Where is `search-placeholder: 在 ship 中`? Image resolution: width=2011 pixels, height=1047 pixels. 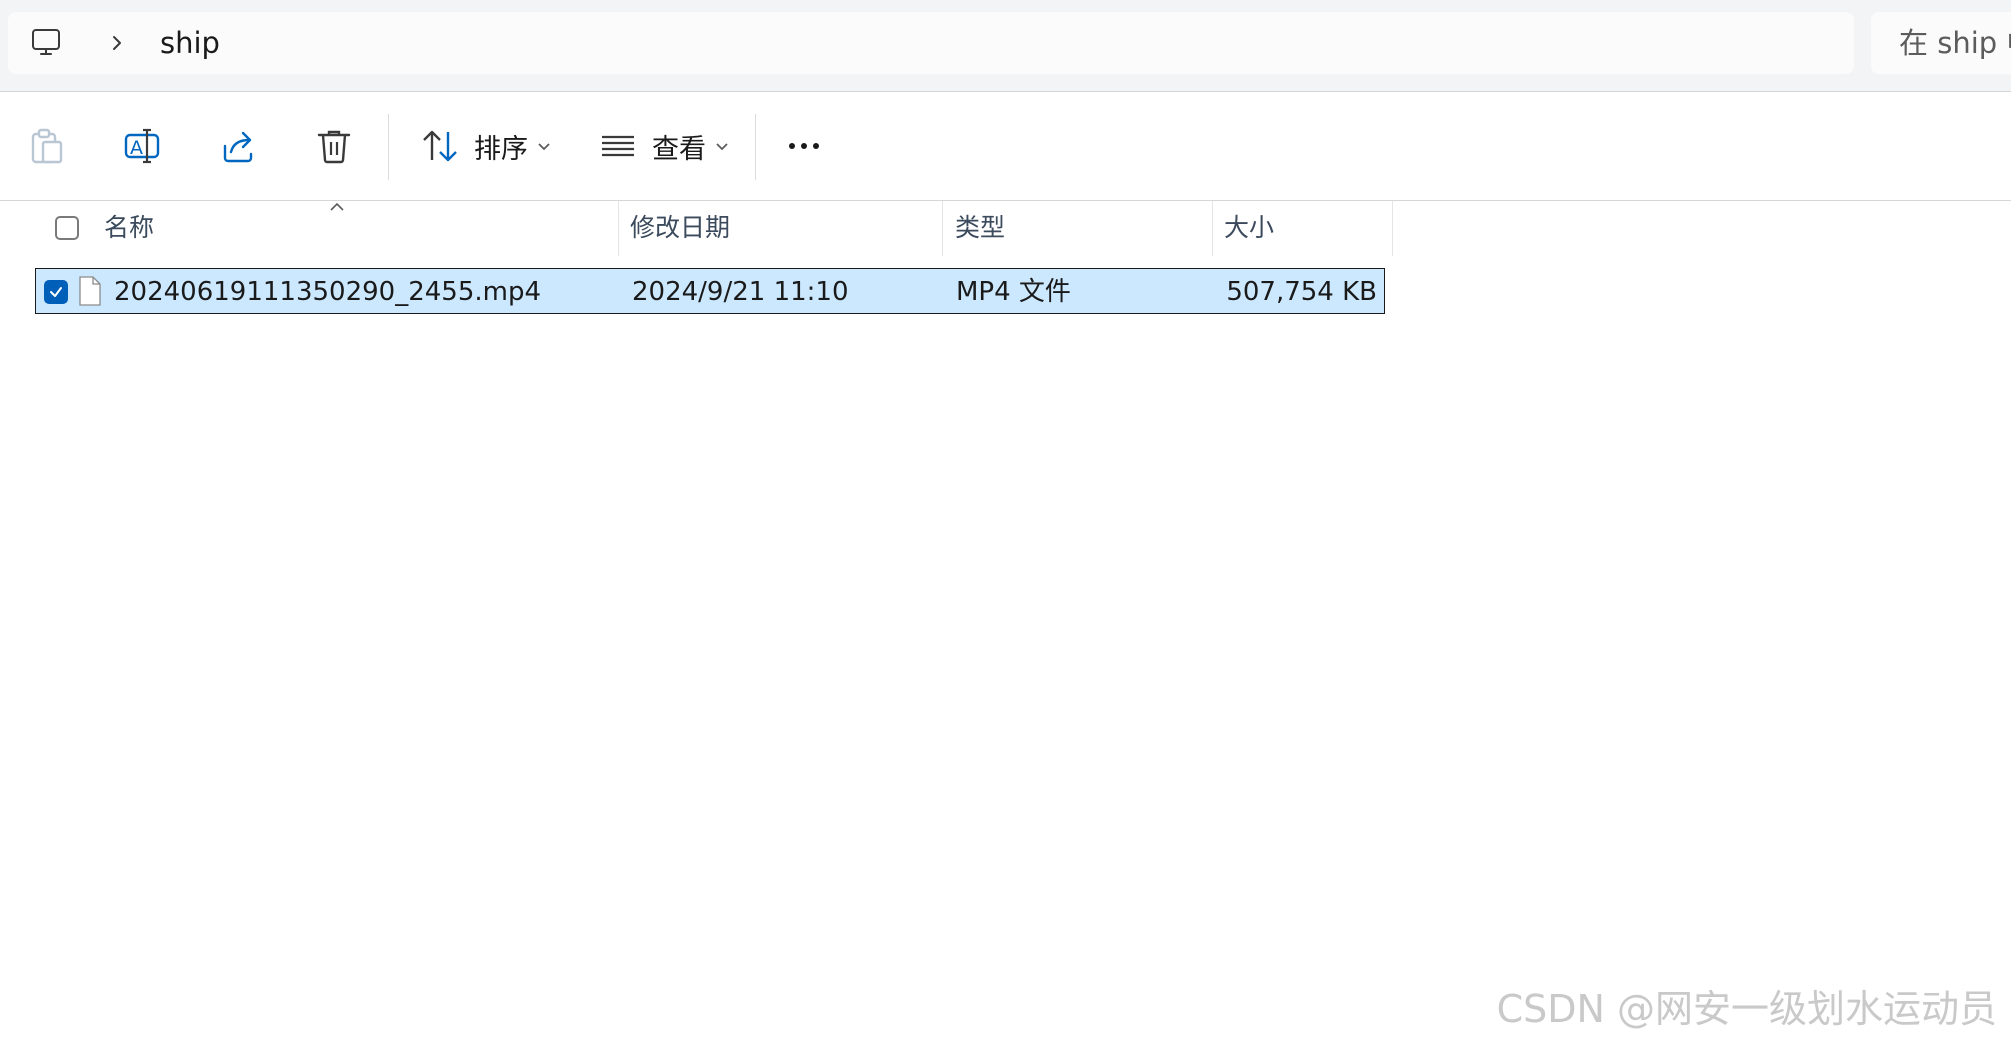 search-placeholder: 在 ship 中 is located at coordinates (1955, 43).